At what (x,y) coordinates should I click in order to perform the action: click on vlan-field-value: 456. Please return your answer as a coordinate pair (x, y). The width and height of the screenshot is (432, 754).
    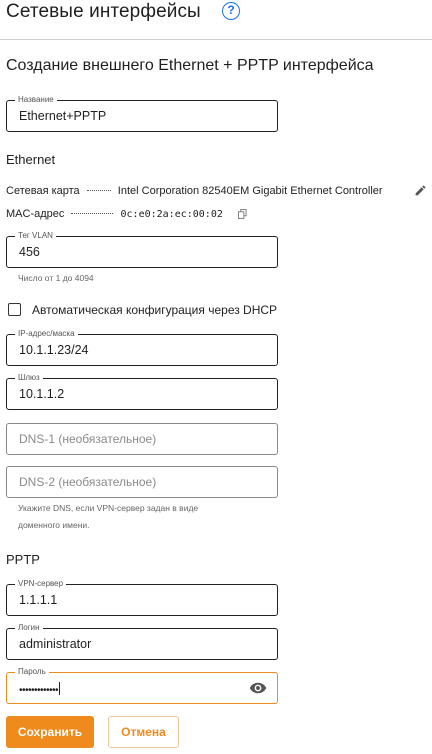
    Looking at the image, I should click on (29, 252).